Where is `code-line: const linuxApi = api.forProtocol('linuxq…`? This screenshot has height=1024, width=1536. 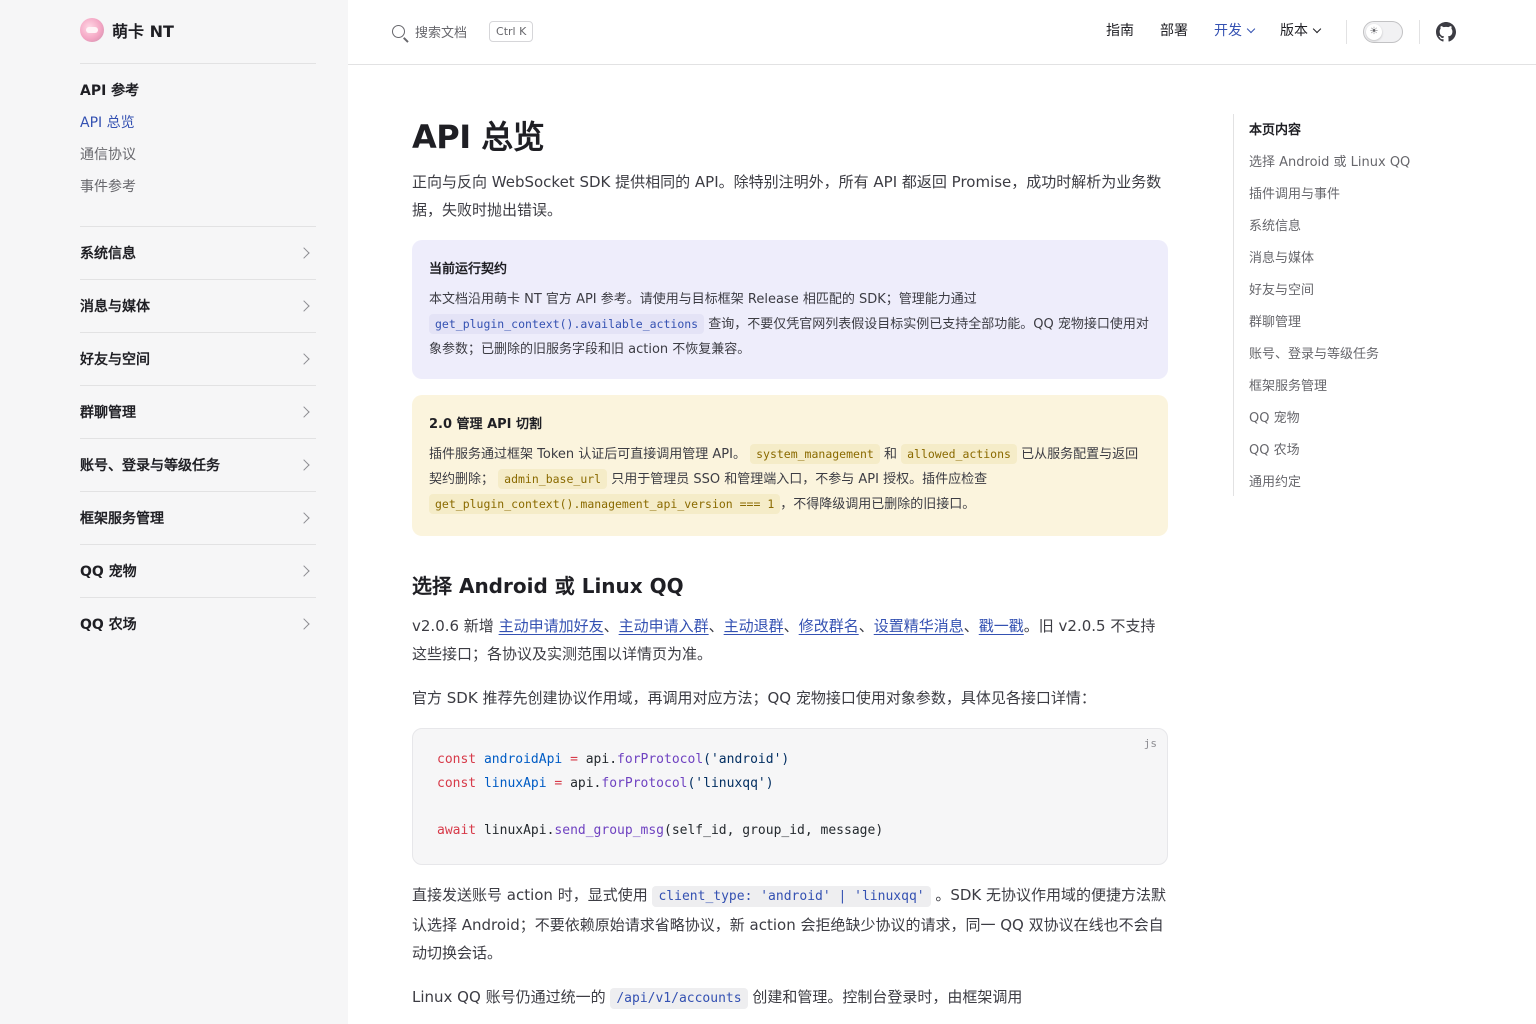
code-line: const linuxApi = api.forProtocol('linuxq… is located at coordinates (605, 783).